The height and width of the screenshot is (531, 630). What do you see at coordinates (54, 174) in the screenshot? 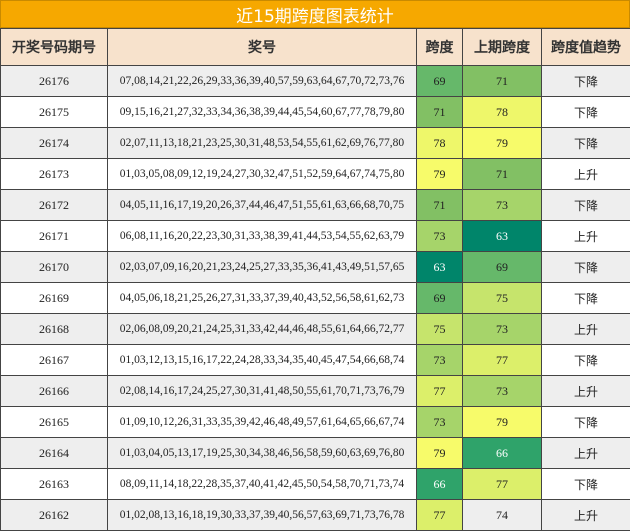
I see `issue-cell: 26173` at bounding box center [54, 174].